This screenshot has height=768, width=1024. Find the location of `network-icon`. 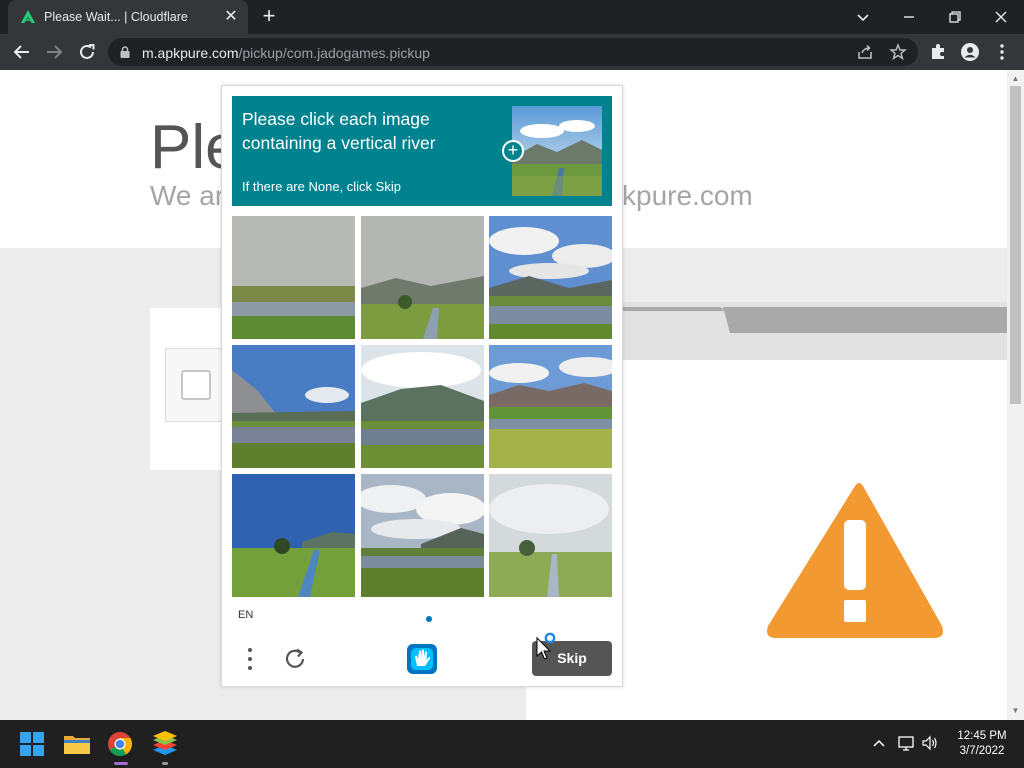

network-icon is located at coordinates (906, 743).